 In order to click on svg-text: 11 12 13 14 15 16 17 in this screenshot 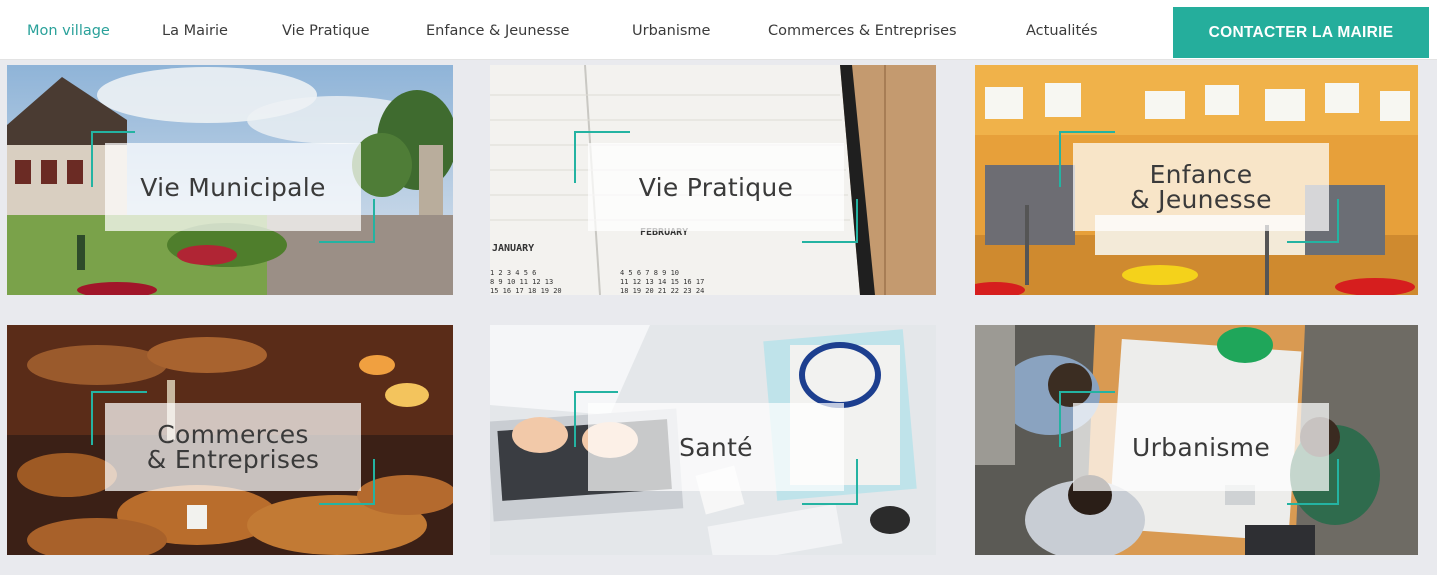, I will do `click(662, 282)`.